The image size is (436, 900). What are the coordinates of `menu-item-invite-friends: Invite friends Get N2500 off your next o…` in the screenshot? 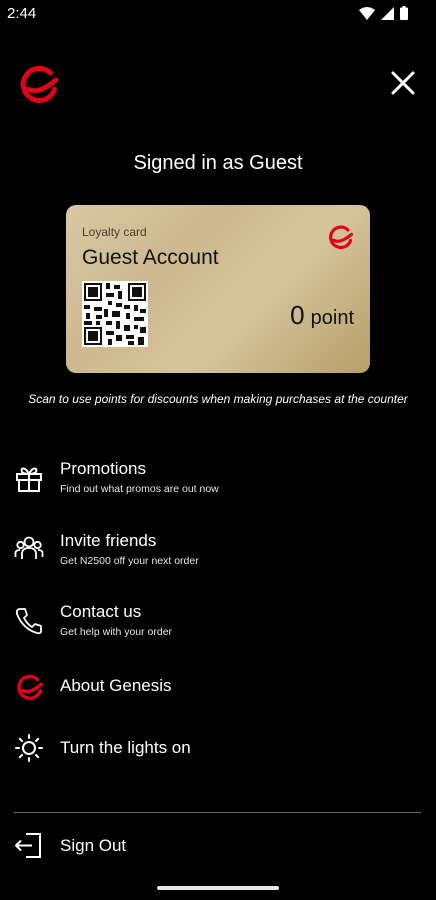 It's located at (218, 555).